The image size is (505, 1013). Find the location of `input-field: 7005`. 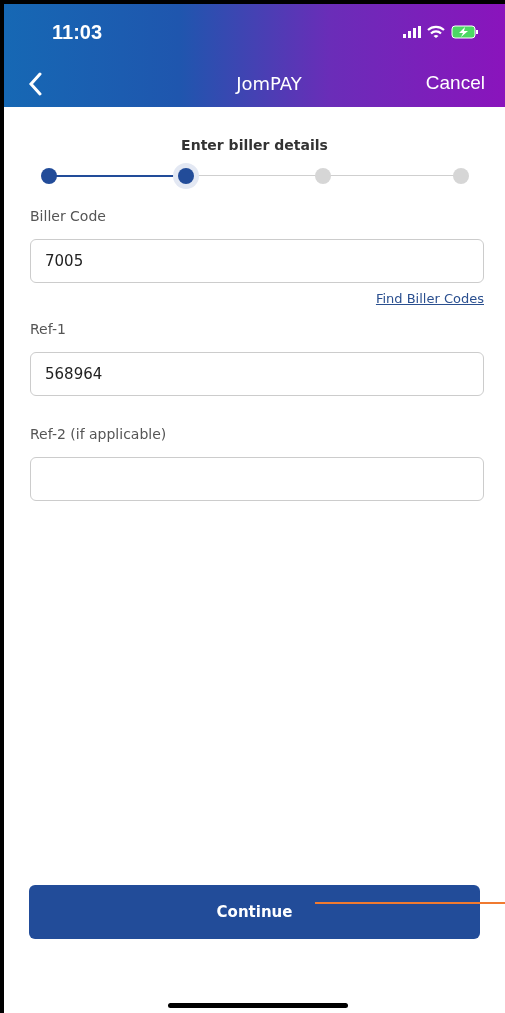

input-field: 7005 is located at coordinates (257, 261).